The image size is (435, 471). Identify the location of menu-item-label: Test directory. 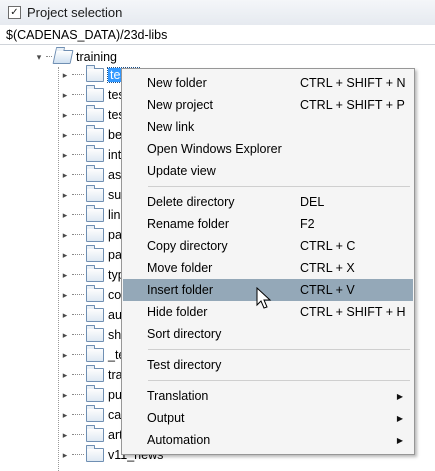
(184, 365).